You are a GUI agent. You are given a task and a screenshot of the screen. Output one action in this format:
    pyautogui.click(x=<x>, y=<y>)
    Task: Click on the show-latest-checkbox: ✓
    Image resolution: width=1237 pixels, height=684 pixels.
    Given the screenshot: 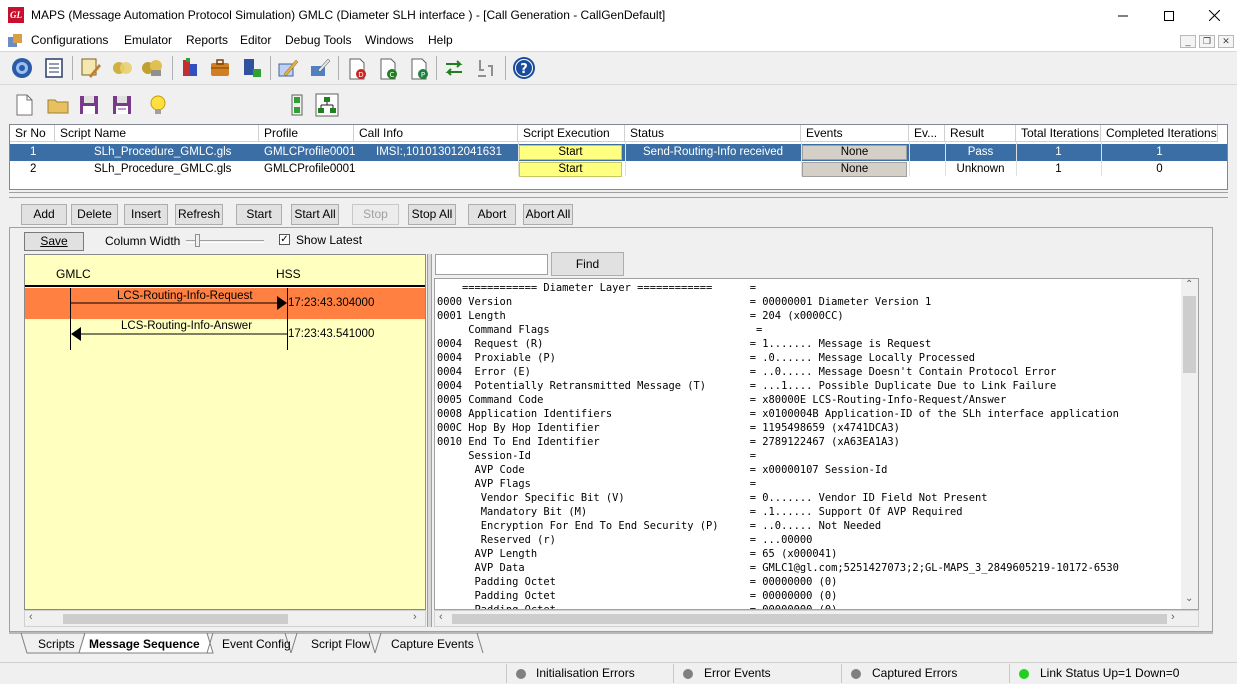 What is the action you would take?
    pyautogui.click(x=284, y=239)
    